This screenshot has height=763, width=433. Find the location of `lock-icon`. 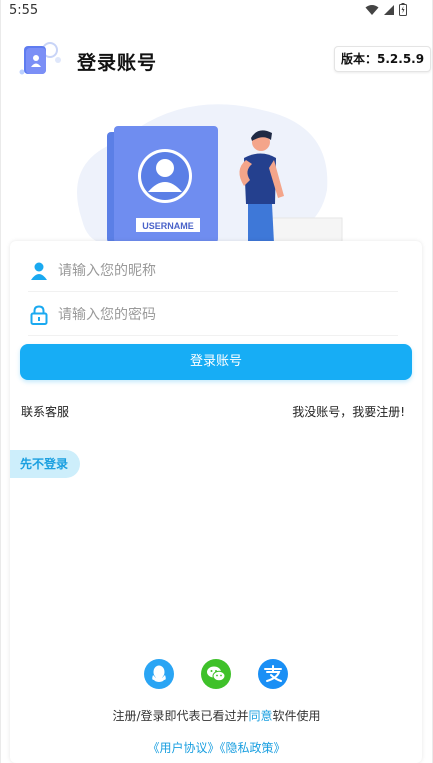

lock-icon is located at coordinates (39, 315).